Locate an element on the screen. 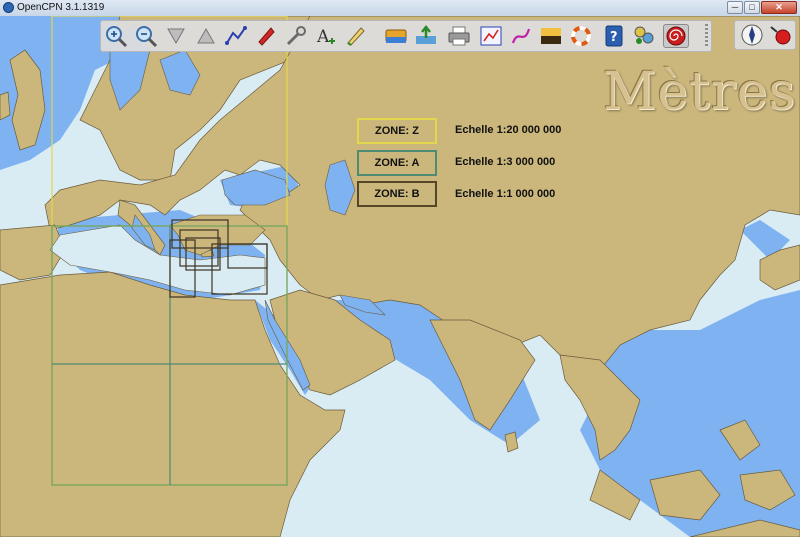 This screenshot has height=537, width=800. zone-b-label: ZONE: B is located at coordinates (397, 194).